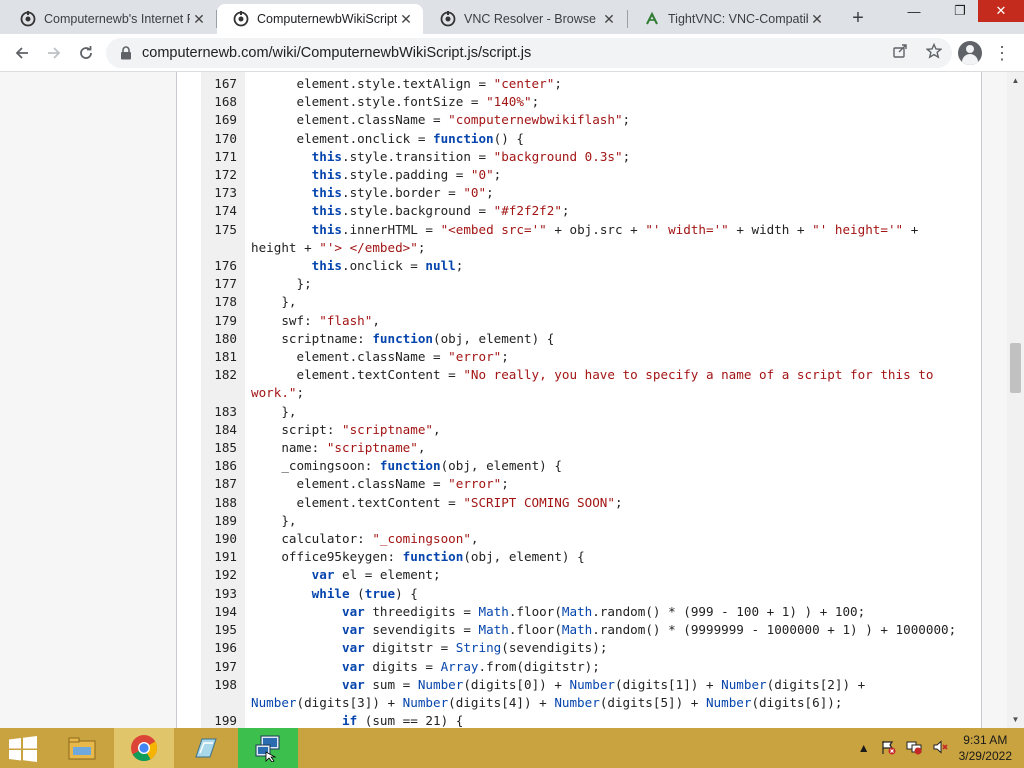 Image resolution: width=1024 pixels, height=768 pixels. Describe the element at coordinates (395, 102) in the screenshot. I see `code-text: element.style.fontSize = "140%";` at that location.